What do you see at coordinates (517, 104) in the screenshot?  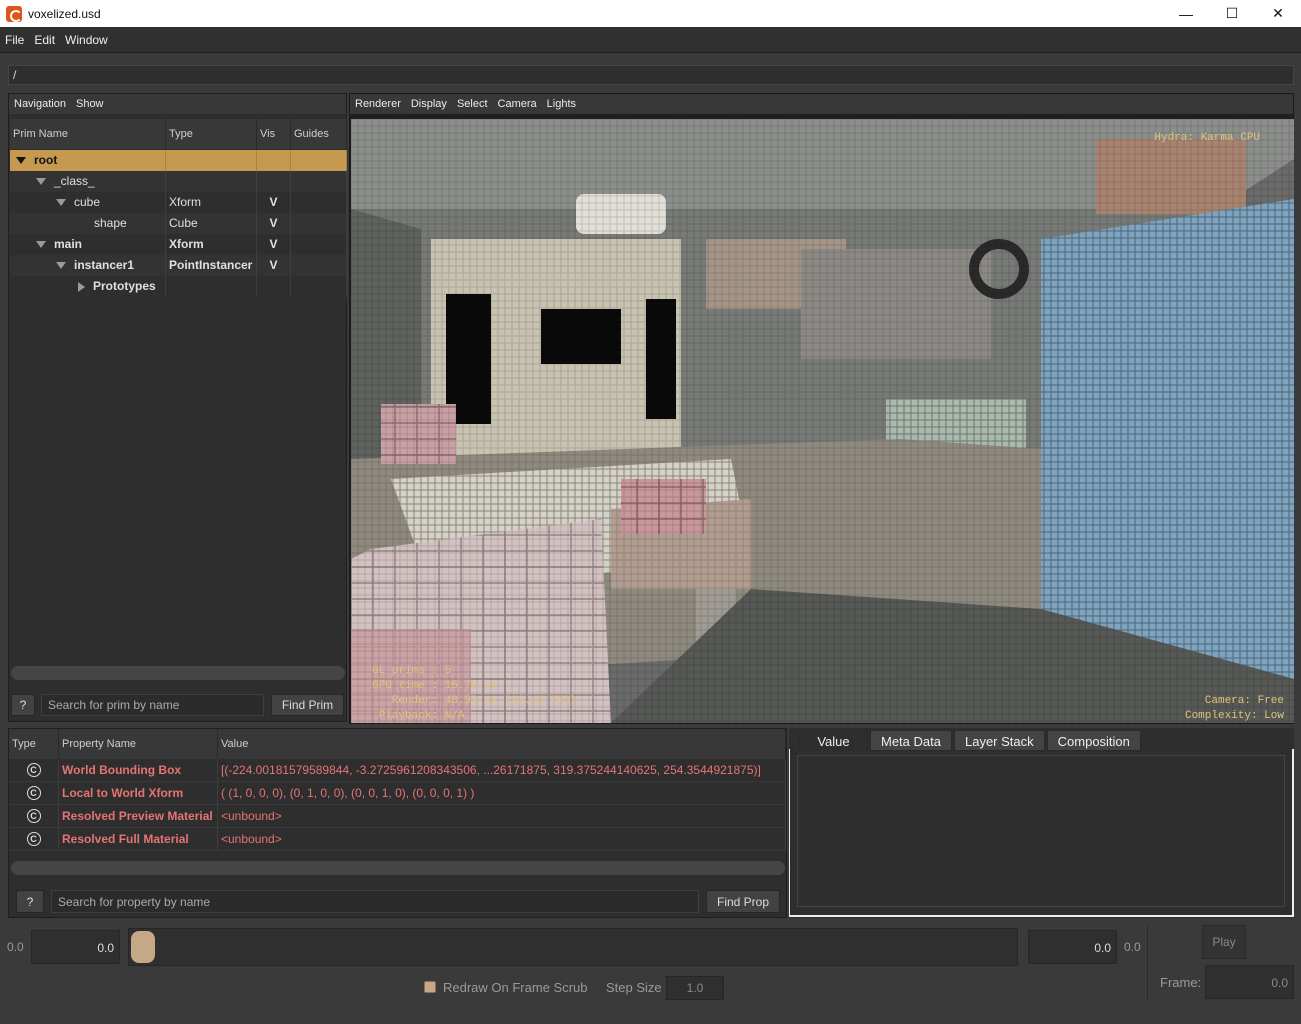 I see `menu-camera: Camera` at bounding box center [517, 104].